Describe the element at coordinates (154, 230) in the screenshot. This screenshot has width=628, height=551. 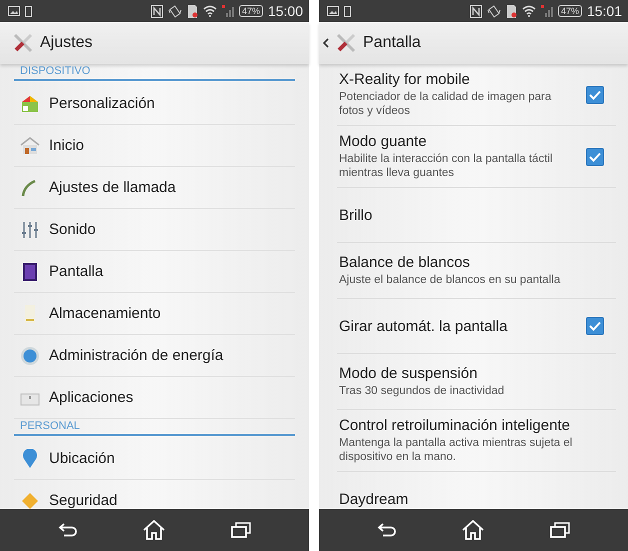
I see `settings-item: Sonido` at that location.